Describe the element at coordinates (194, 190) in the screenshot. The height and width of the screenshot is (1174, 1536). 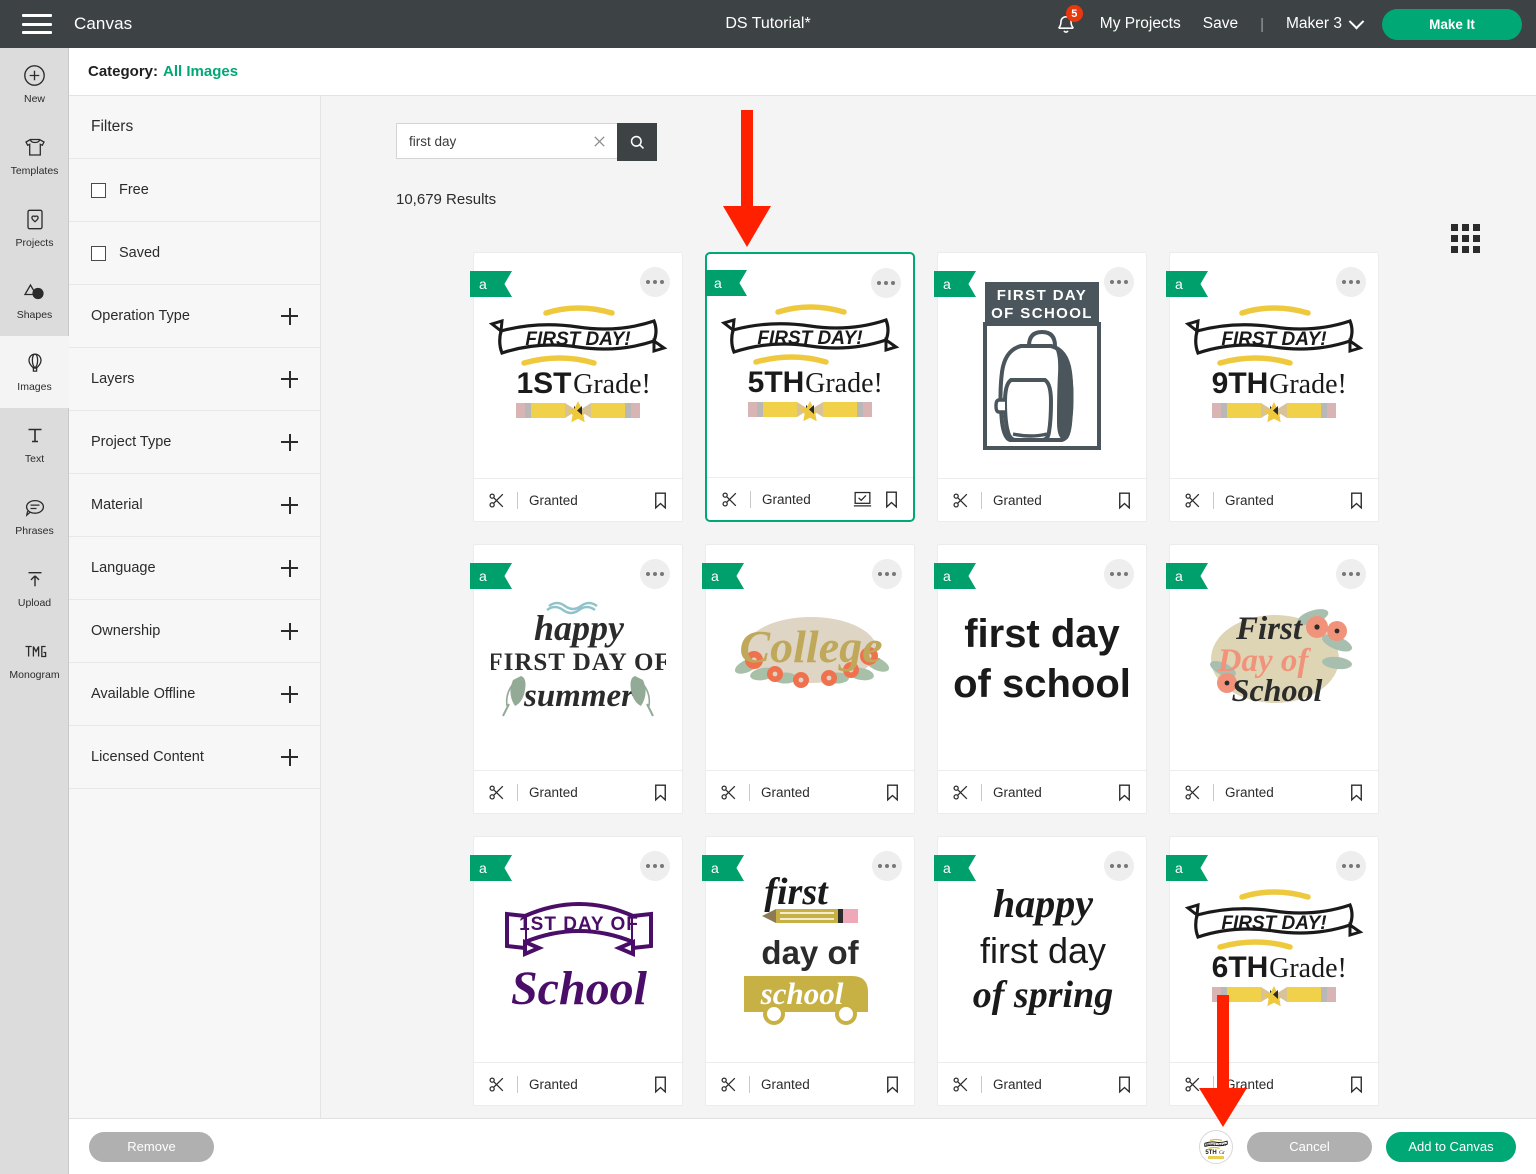
I see `filter-checkbox-free: Free` at that location.